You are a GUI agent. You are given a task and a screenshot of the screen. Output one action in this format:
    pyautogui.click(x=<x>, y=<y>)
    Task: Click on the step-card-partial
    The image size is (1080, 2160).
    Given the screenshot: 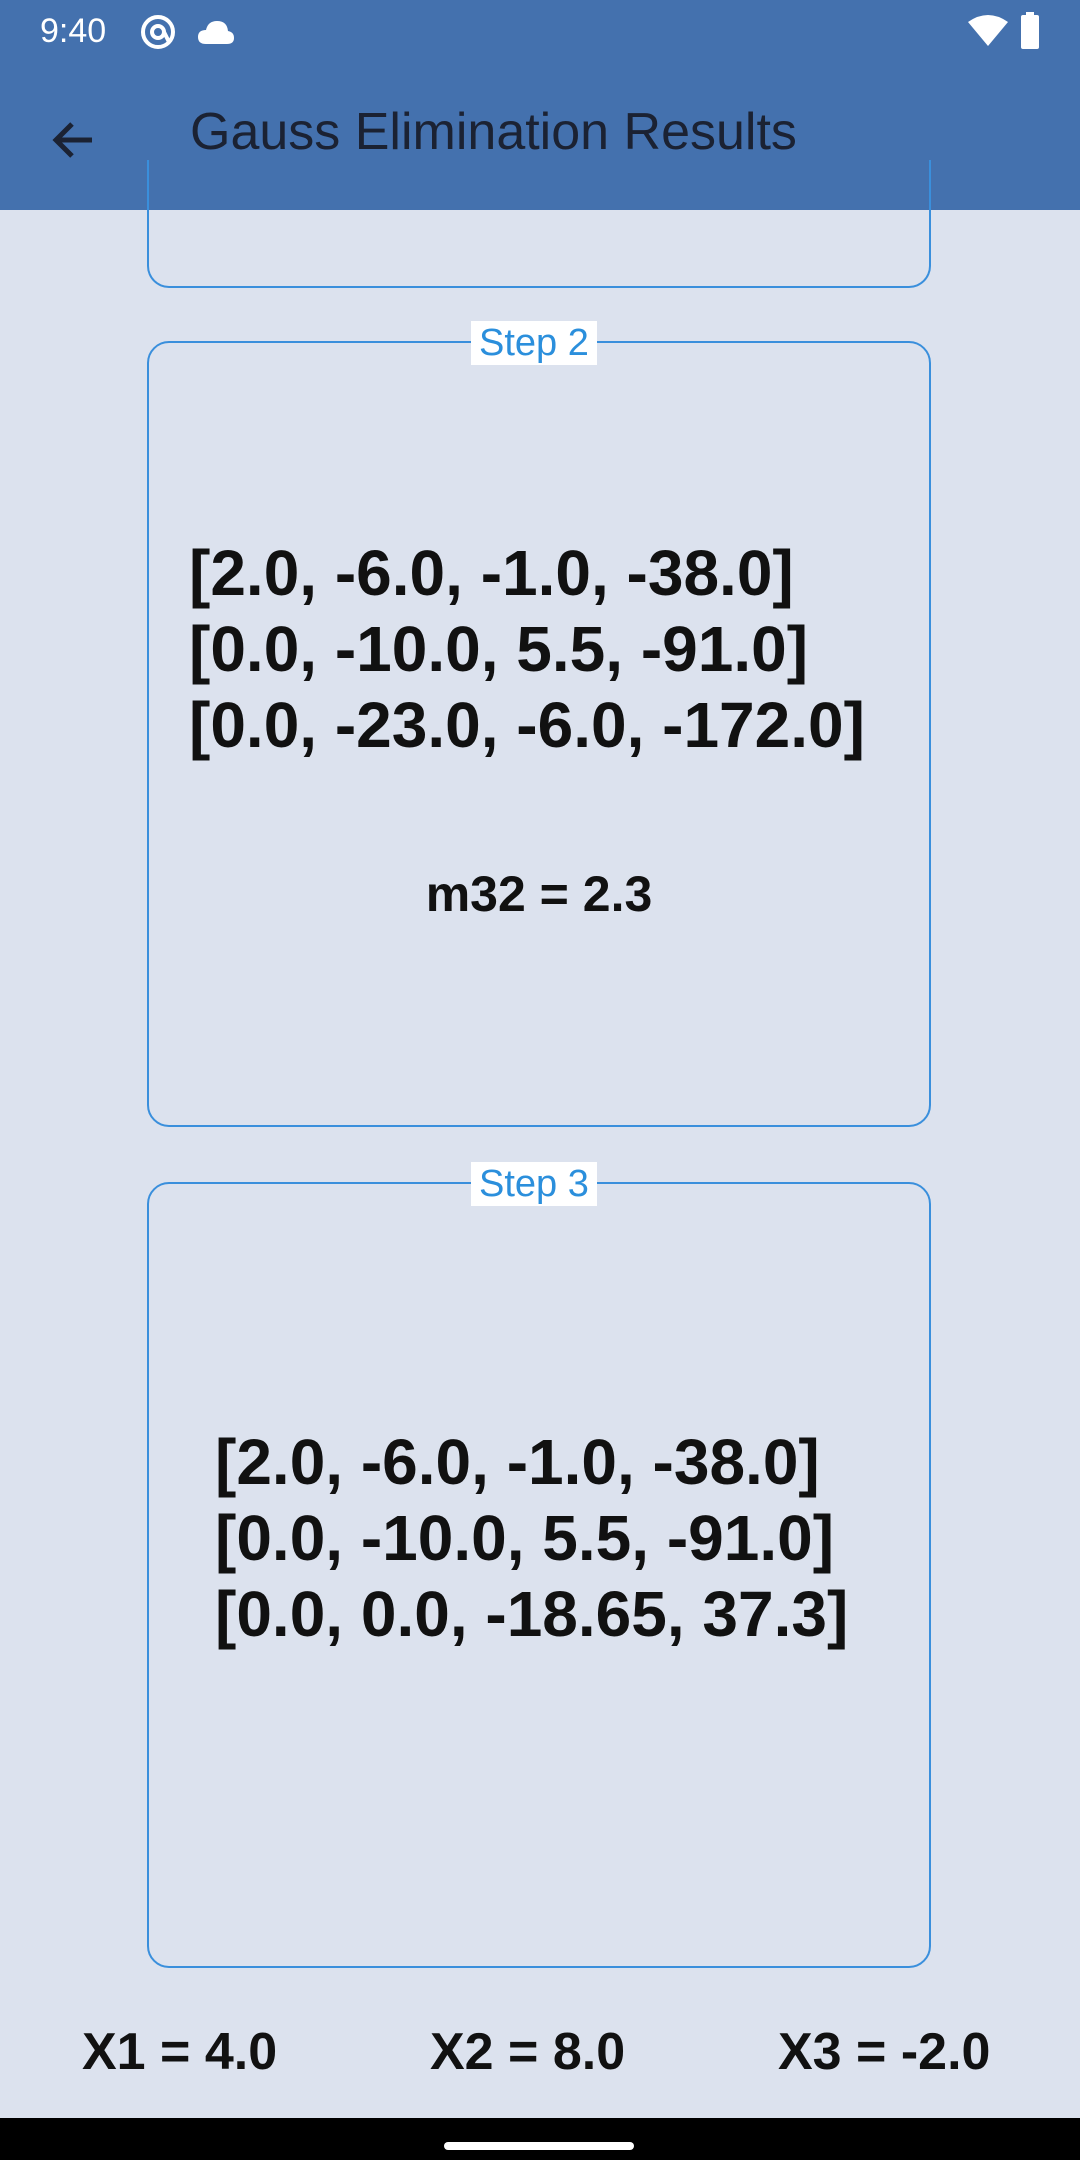 What is the action you would take?
    pyautogui.click(x=539, y=224)
    